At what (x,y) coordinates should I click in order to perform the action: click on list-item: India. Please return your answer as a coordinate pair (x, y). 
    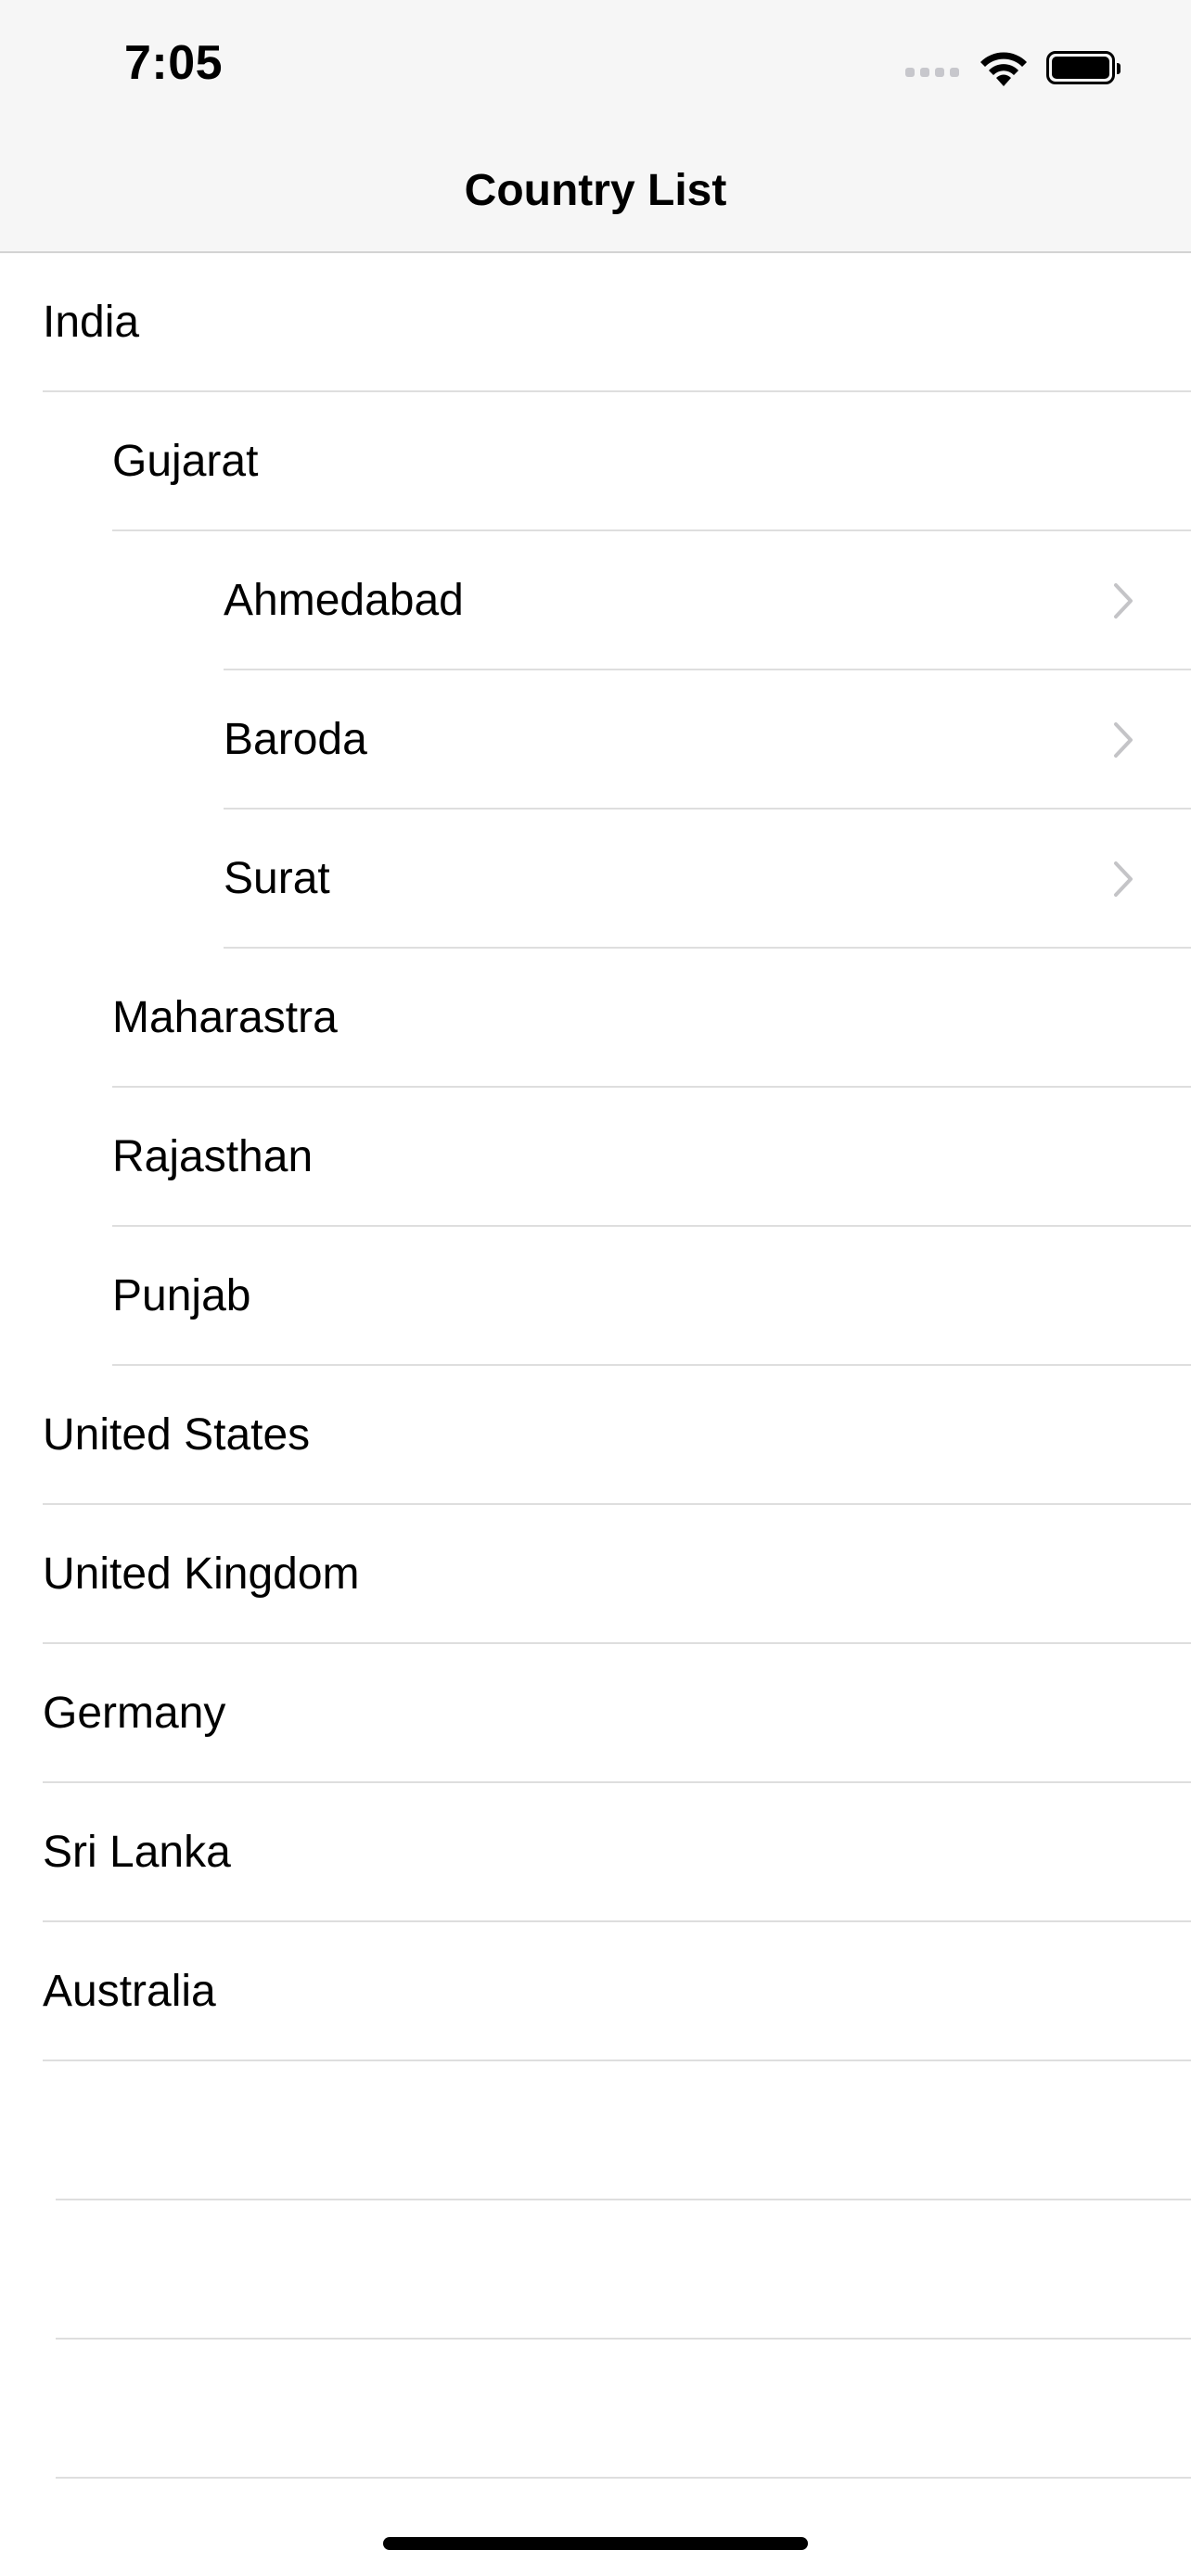
    Looking at the image, I should click on (595, 323).